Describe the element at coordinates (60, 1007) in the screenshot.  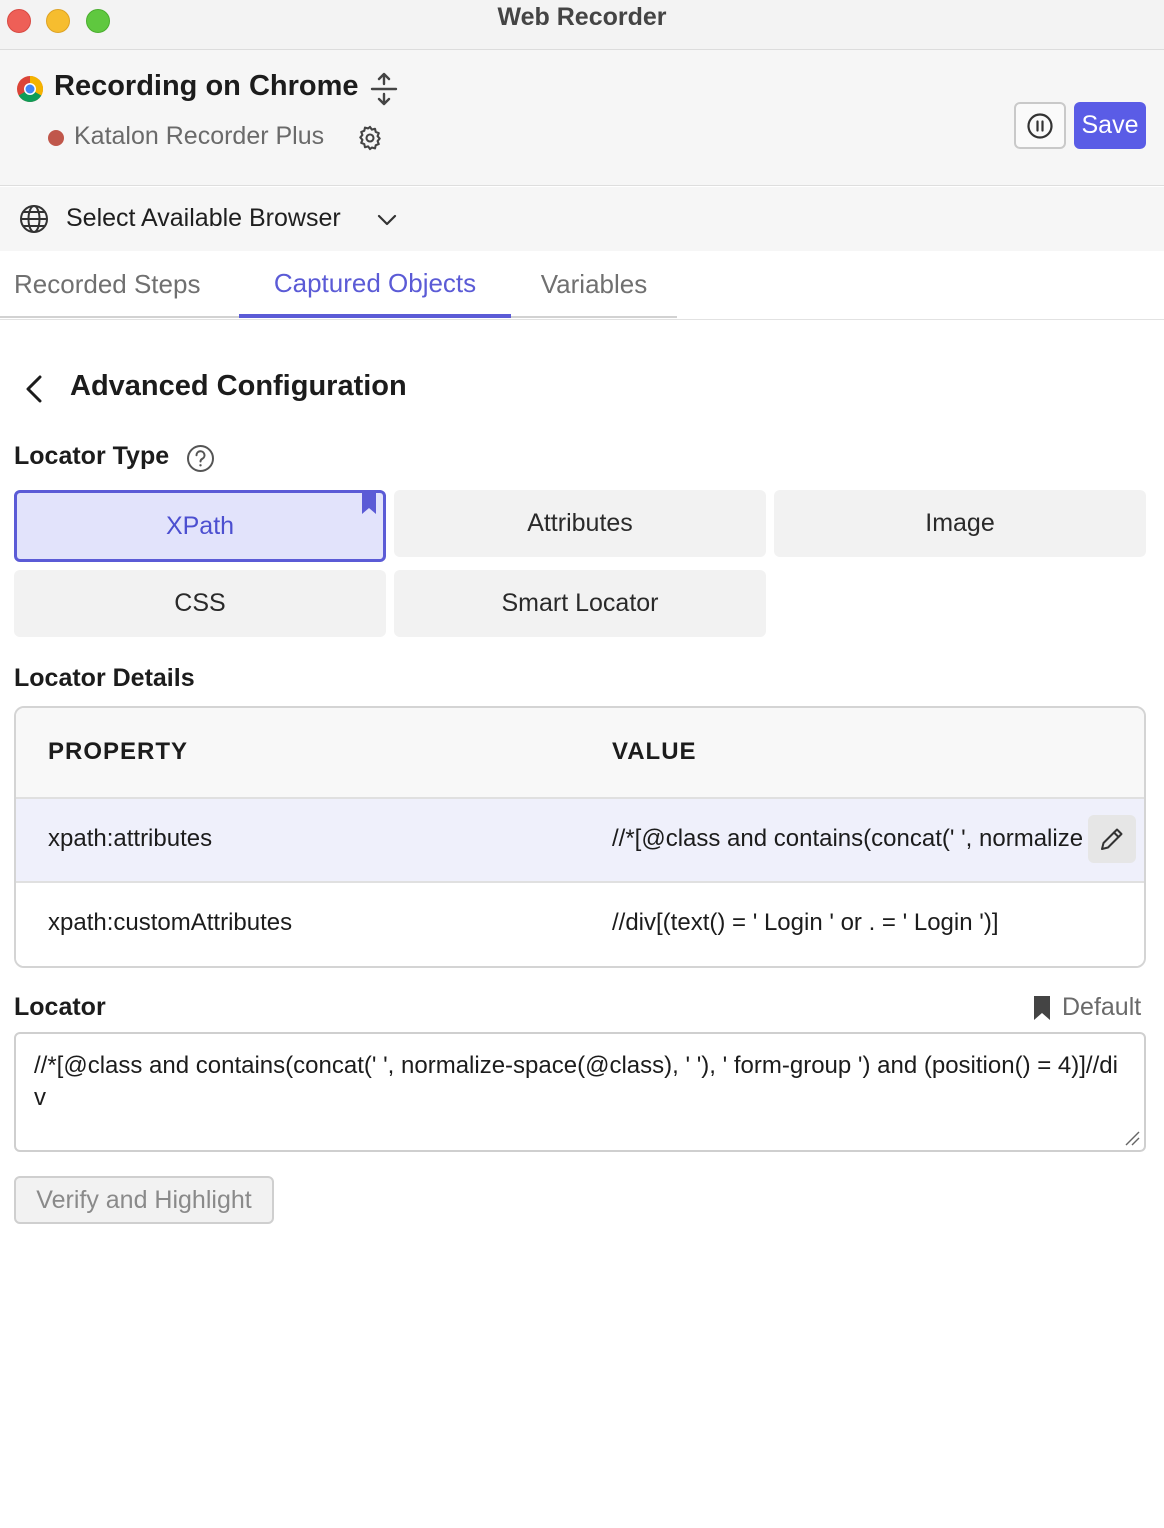
I see `locator-label: Locator` at that location.